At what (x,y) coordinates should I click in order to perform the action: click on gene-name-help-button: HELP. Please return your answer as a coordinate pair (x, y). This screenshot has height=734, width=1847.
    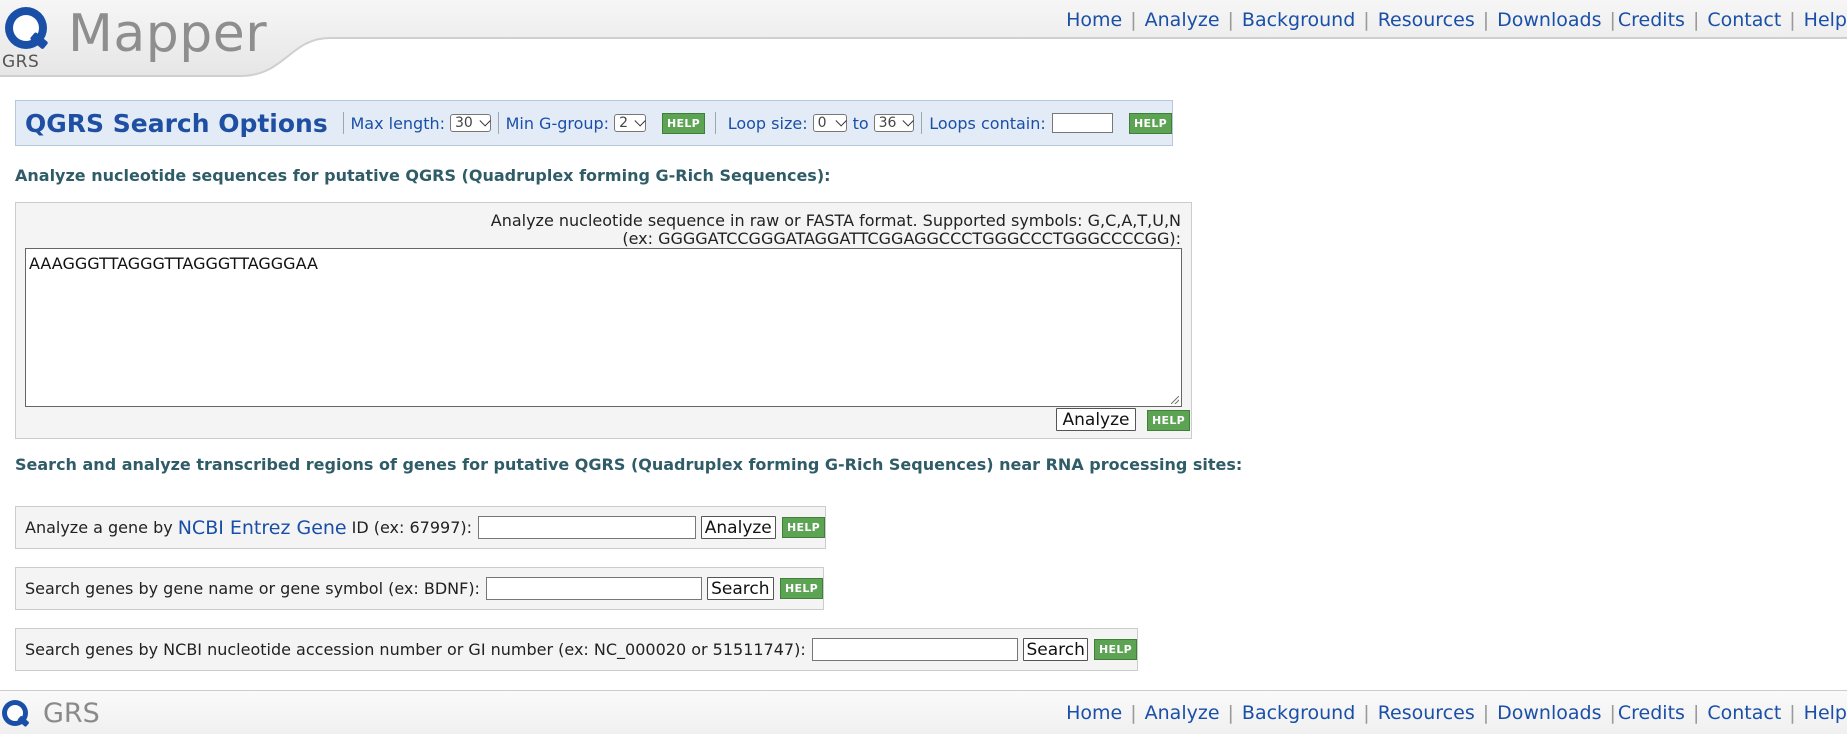
    Looking at the image, I should click on (801, 588).